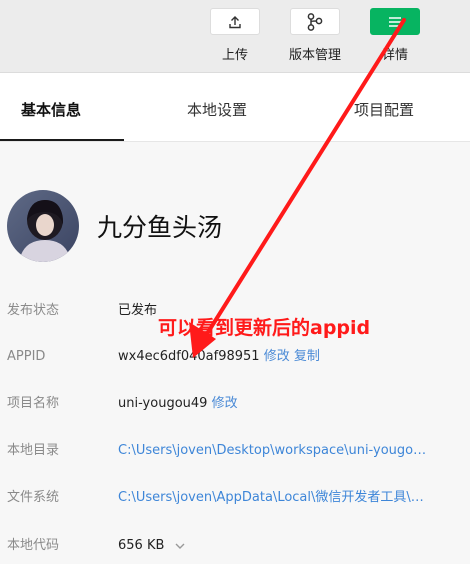 This screenshot has width=470, height=564. What do you see at coordinates (141, 545) in the screenshot?
I see `local-code-value: 656 KB` at bounding box center [141, 545].